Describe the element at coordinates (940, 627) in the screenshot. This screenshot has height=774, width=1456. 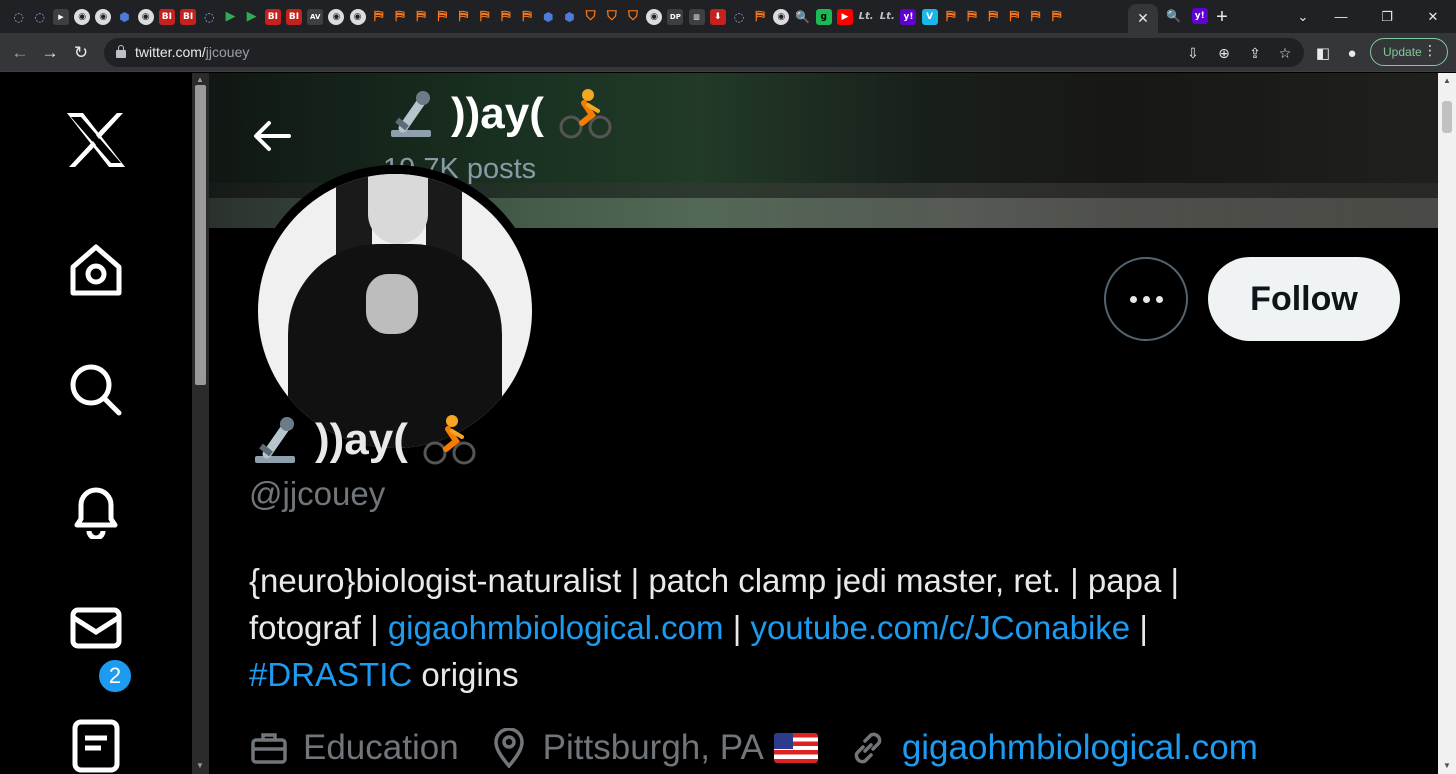
I see `bio-link-youtube: youtube.com/c/JConabike` at that location.